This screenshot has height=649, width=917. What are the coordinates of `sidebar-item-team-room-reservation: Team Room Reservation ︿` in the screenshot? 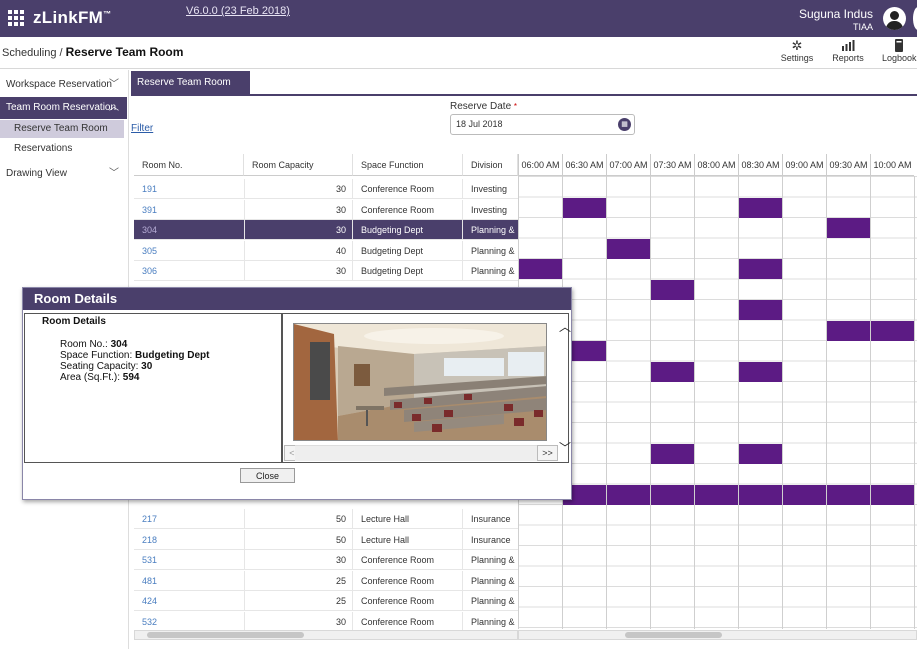 It's located at (63, 108).